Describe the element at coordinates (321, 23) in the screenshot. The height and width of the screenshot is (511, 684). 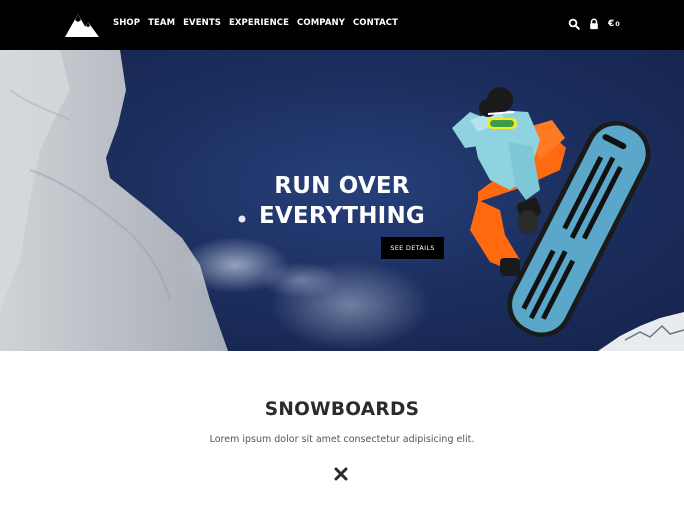
I see `nav-item-company: COMPANY` at that location.